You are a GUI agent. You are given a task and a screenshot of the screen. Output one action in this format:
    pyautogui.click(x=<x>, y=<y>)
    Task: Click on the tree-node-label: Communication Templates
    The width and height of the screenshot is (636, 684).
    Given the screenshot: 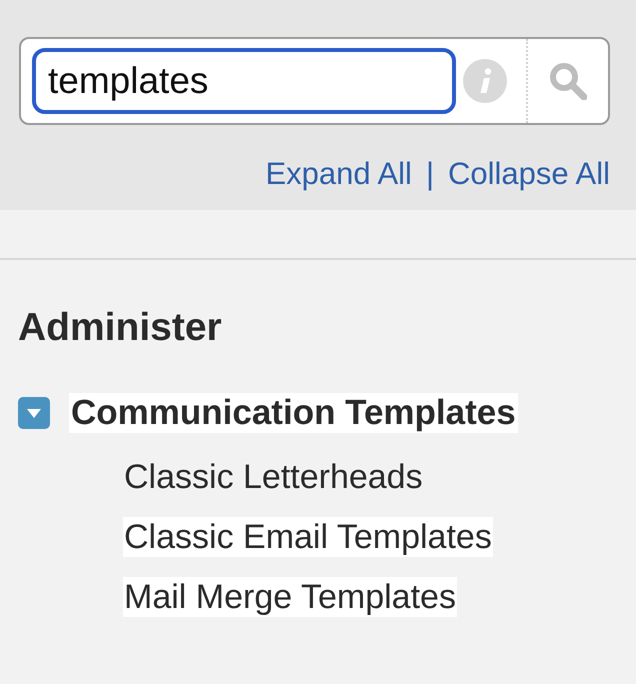 What is the action you would take?
    pyautogui.click(x=293, y=413)
    